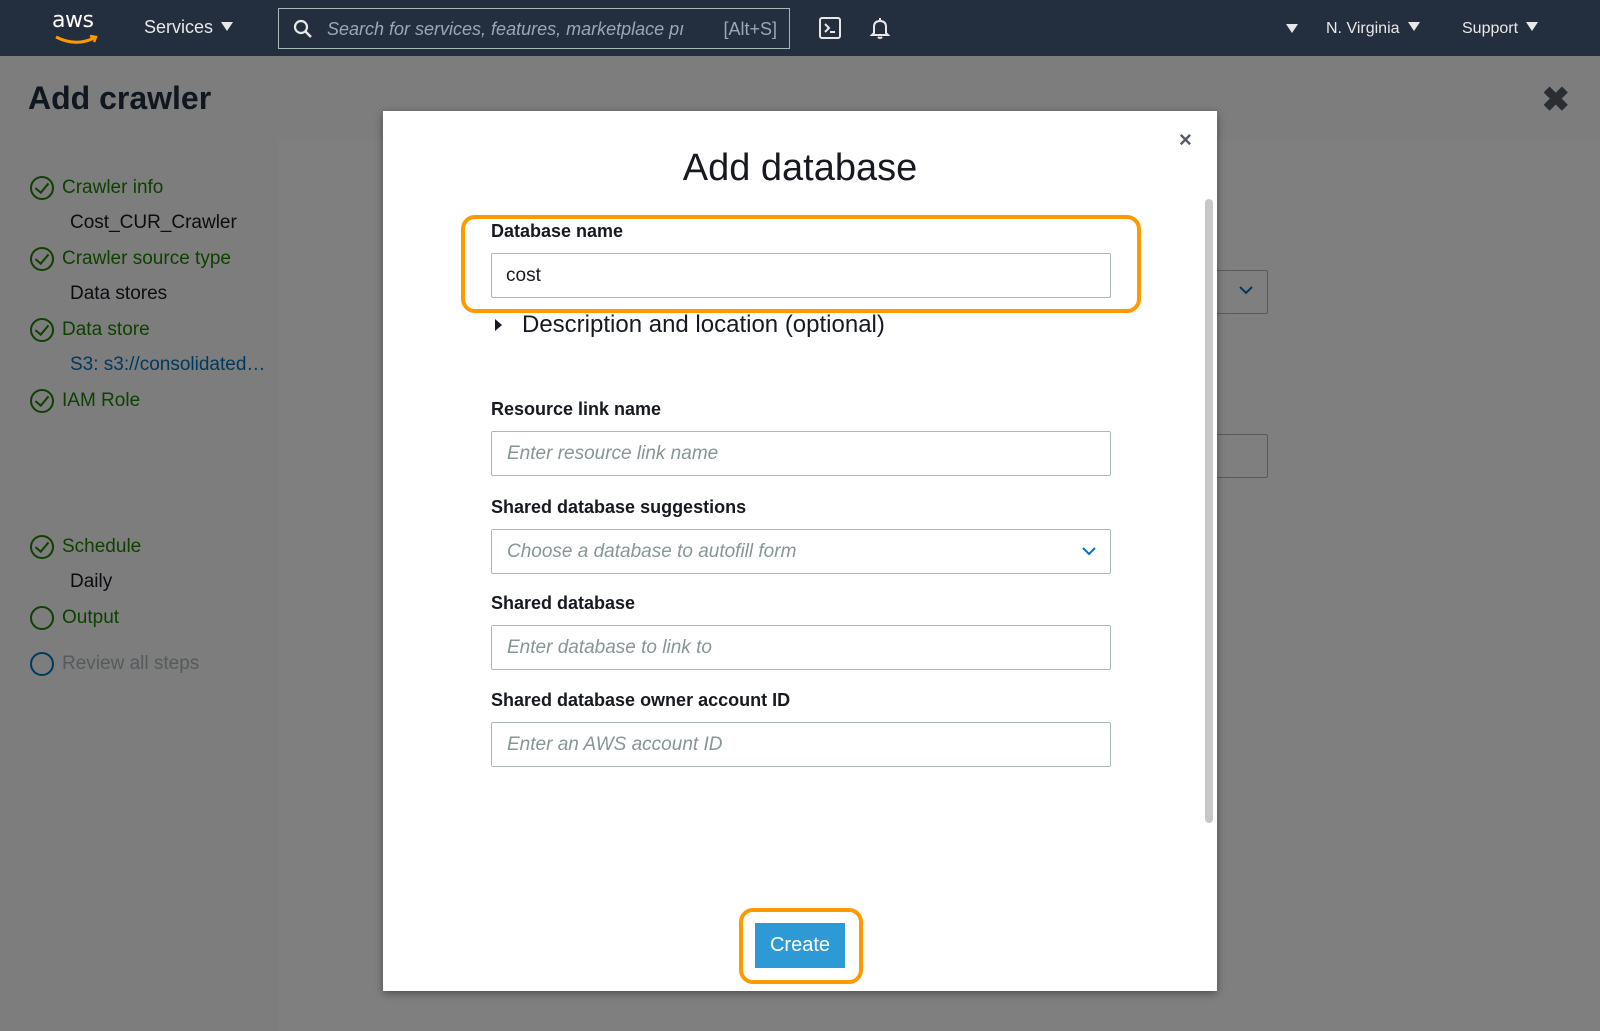  What do you see at coordinates (800, 945) in the screenshot?
I see `create-button: Create` at bounding box center [800, 945].